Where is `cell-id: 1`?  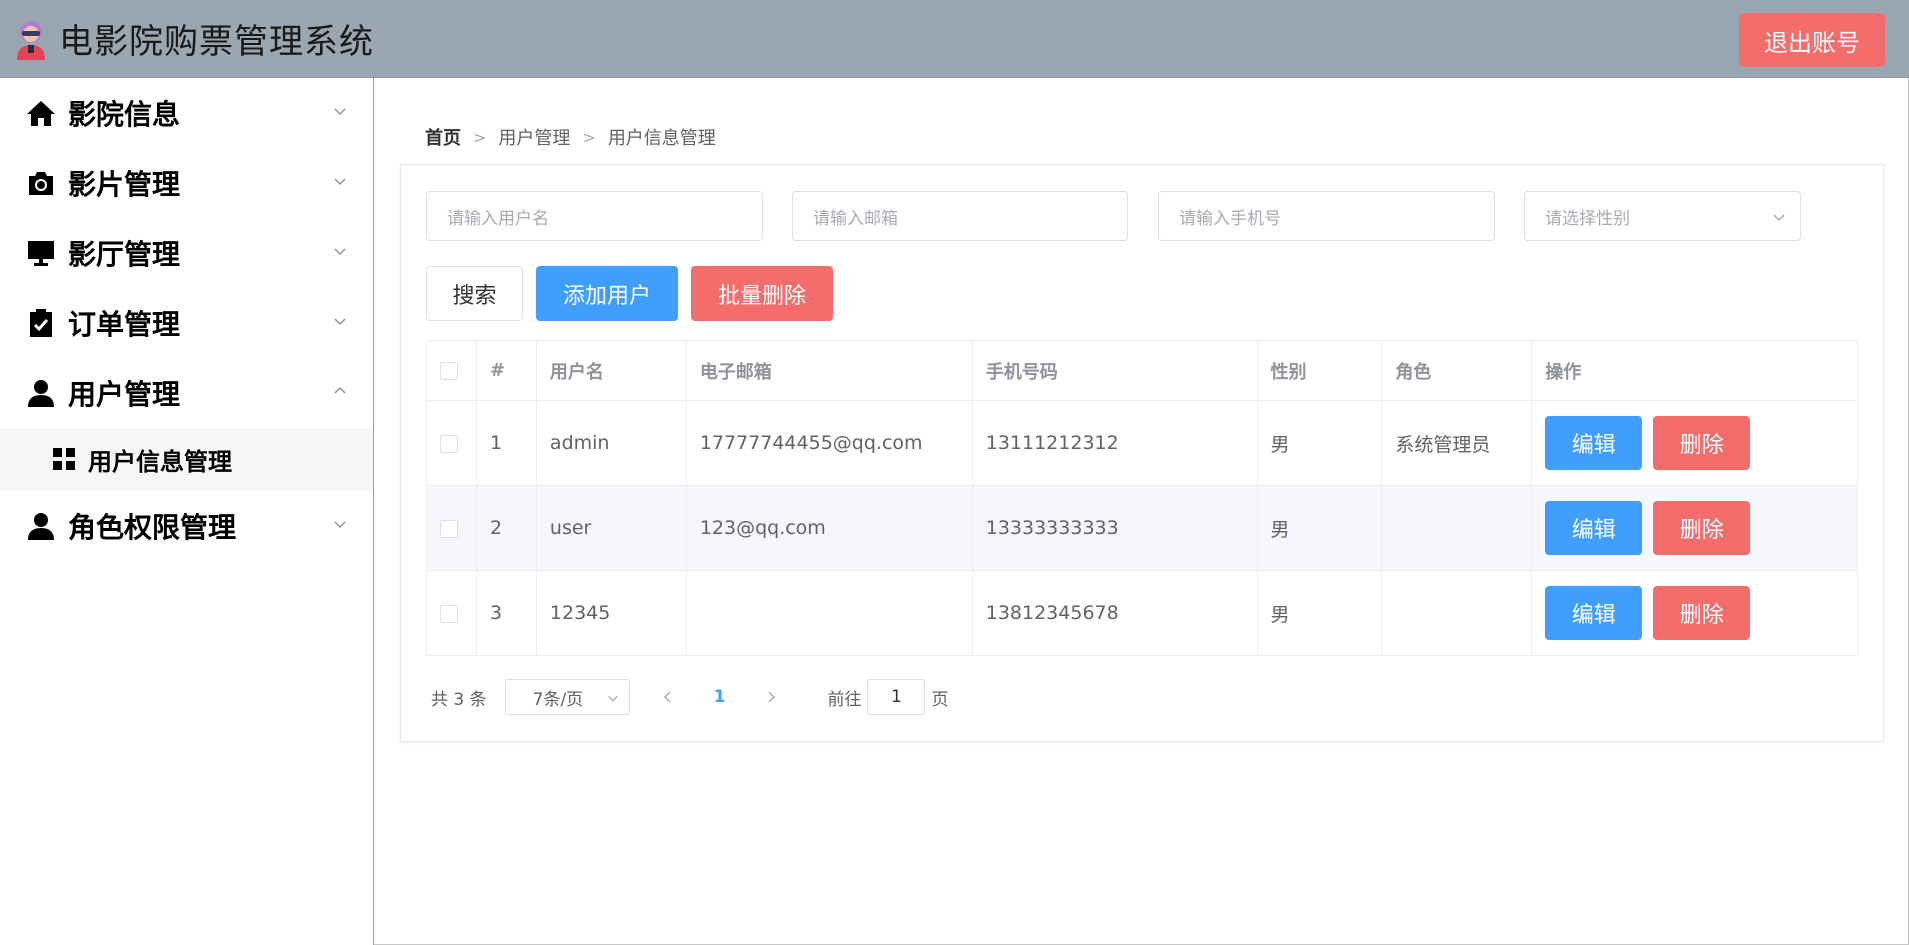 cell-id: 1 is located at coordinates (506, 443).